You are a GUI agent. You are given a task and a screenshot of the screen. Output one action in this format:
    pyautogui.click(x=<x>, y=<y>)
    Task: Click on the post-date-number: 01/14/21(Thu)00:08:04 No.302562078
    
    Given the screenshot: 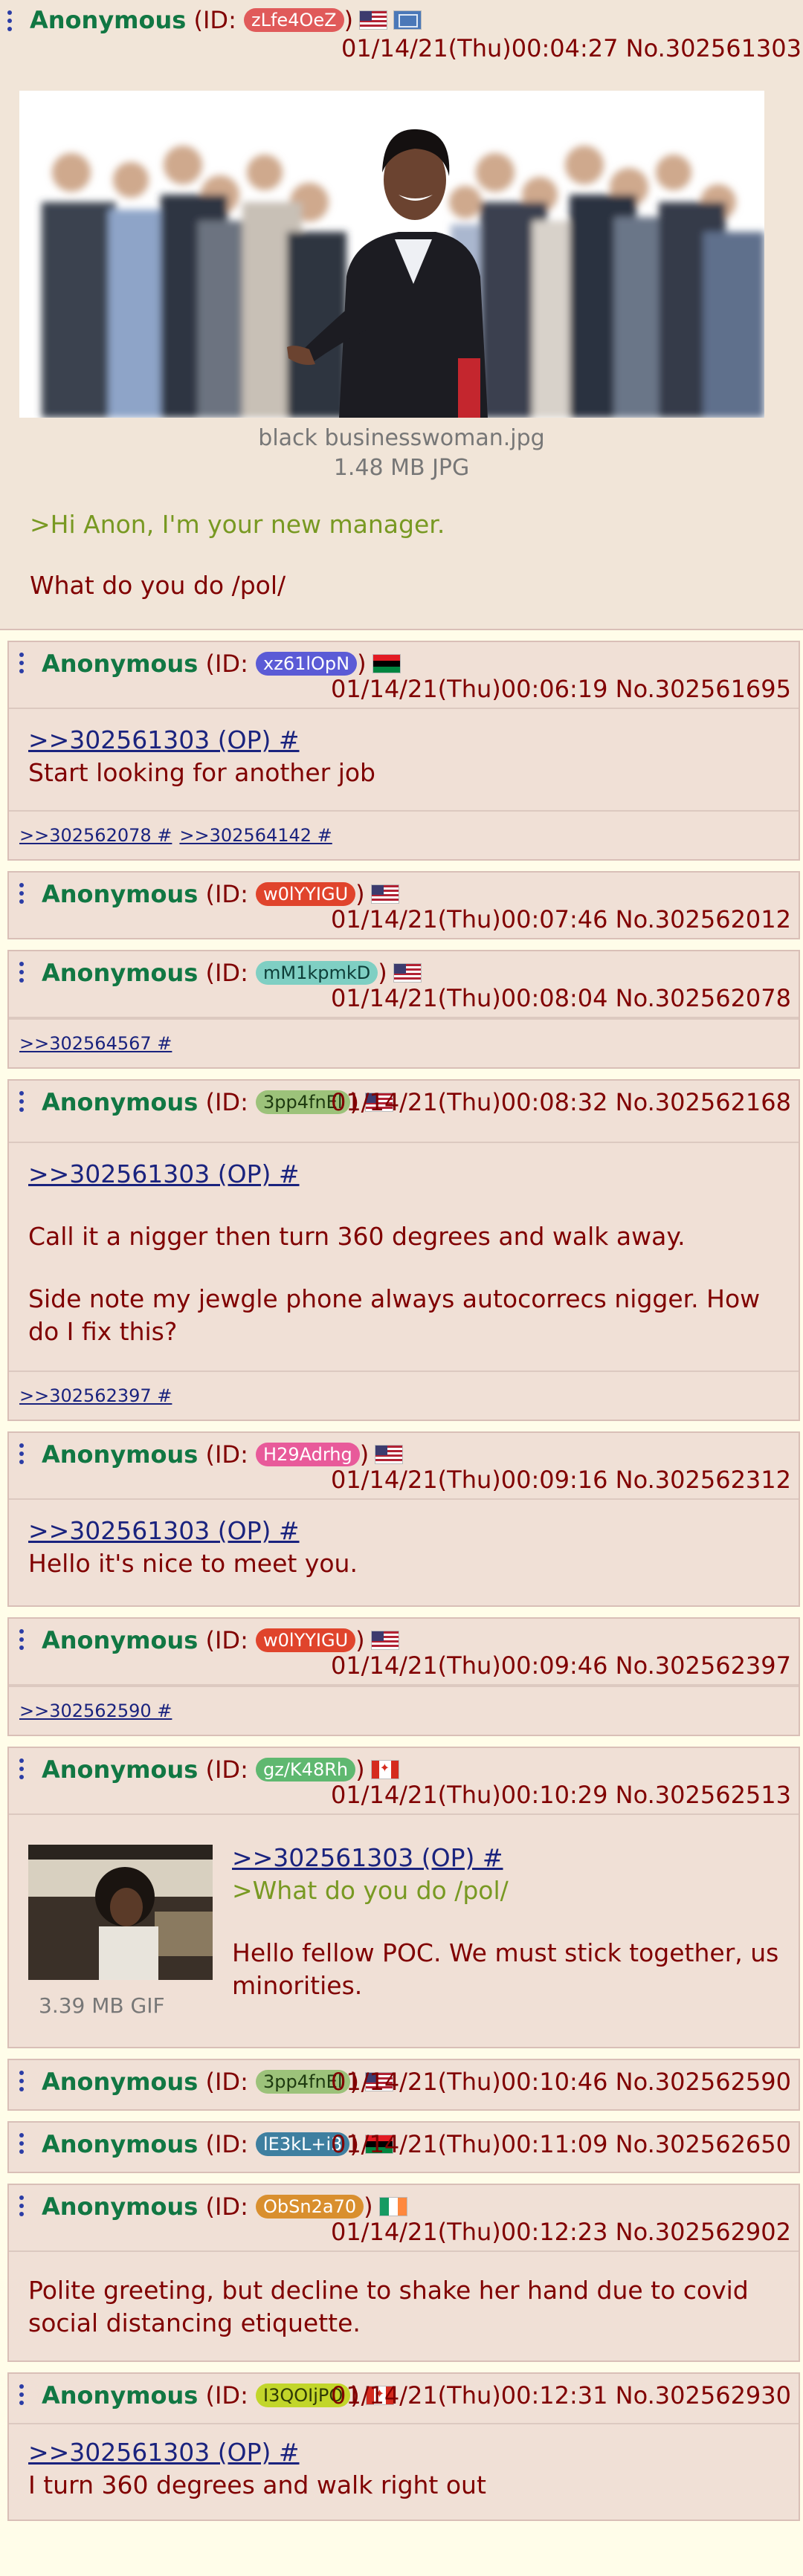 What is the action you would take?
    pyautogui.click(x=560, y=998)
    